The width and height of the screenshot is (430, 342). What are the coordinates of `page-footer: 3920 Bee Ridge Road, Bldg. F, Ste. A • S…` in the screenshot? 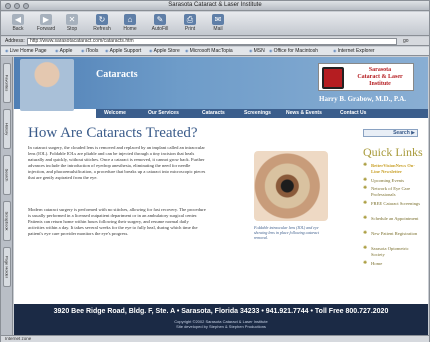 It's located at (221, 319).